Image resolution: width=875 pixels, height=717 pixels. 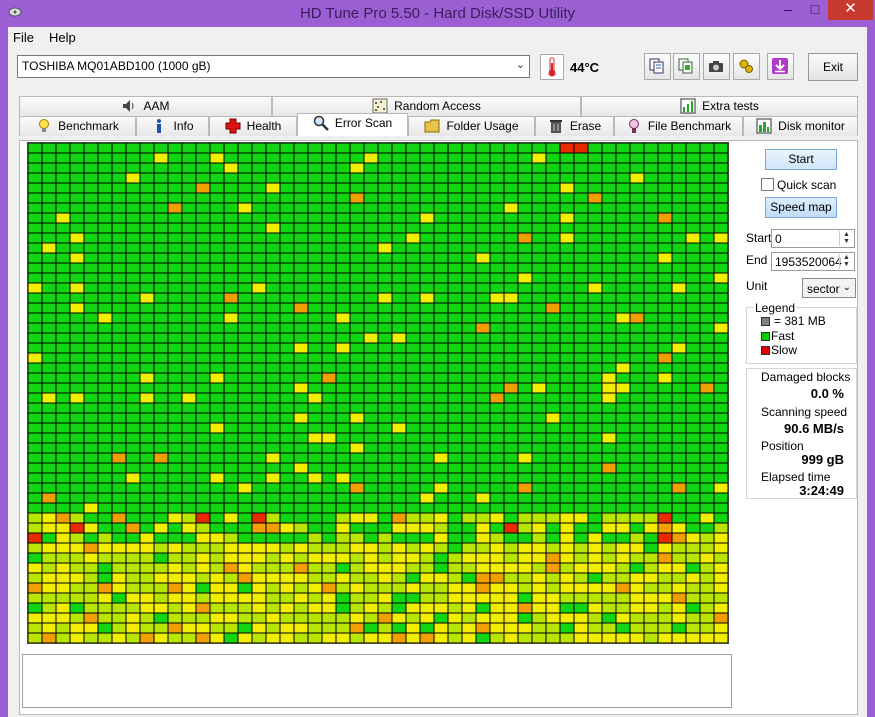 What do you see at coordinates (801, 159) in the screenshot?
I see `start-button: Start` at bounding box center [801, 159].